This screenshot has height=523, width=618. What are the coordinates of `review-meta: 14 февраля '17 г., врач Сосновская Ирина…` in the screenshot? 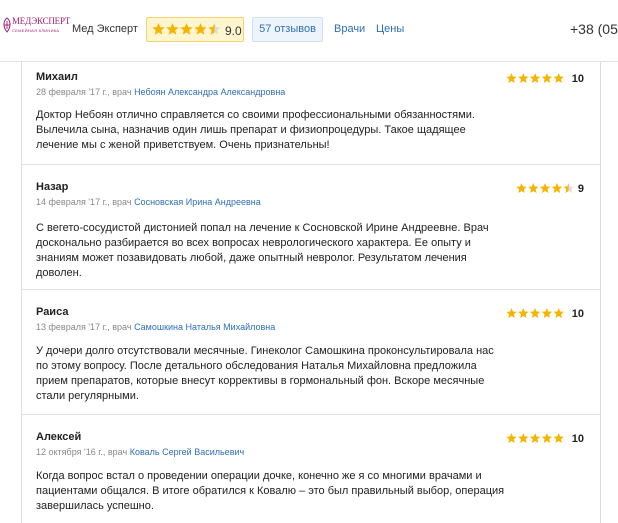 It's located at (148, 202).